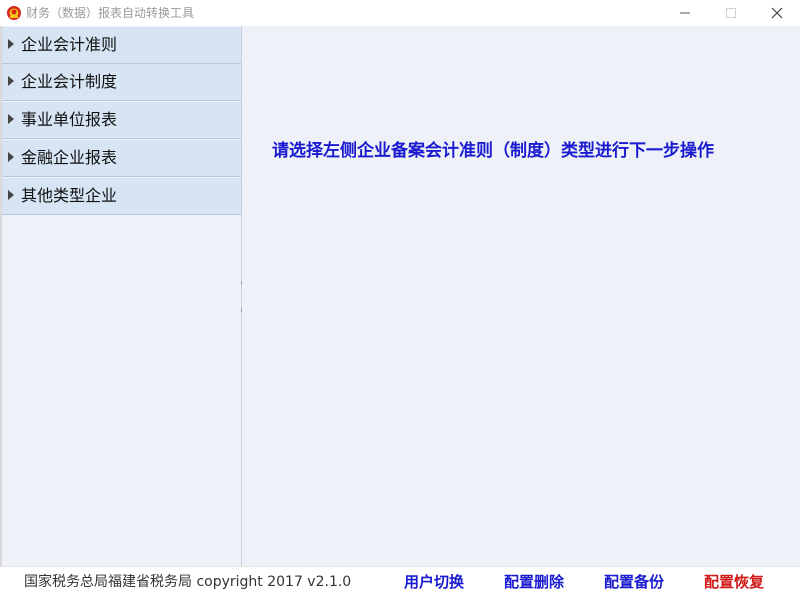  I want to click on config-restore-link: 配置恢复, so click(734, 582).